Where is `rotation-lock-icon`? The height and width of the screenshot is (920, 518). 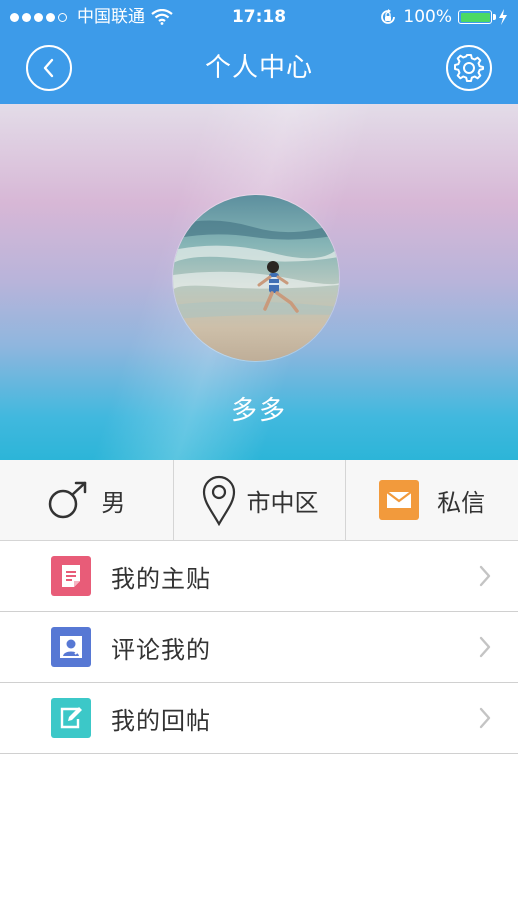
rotation-lock-icon is located at coordinates (388, 16).